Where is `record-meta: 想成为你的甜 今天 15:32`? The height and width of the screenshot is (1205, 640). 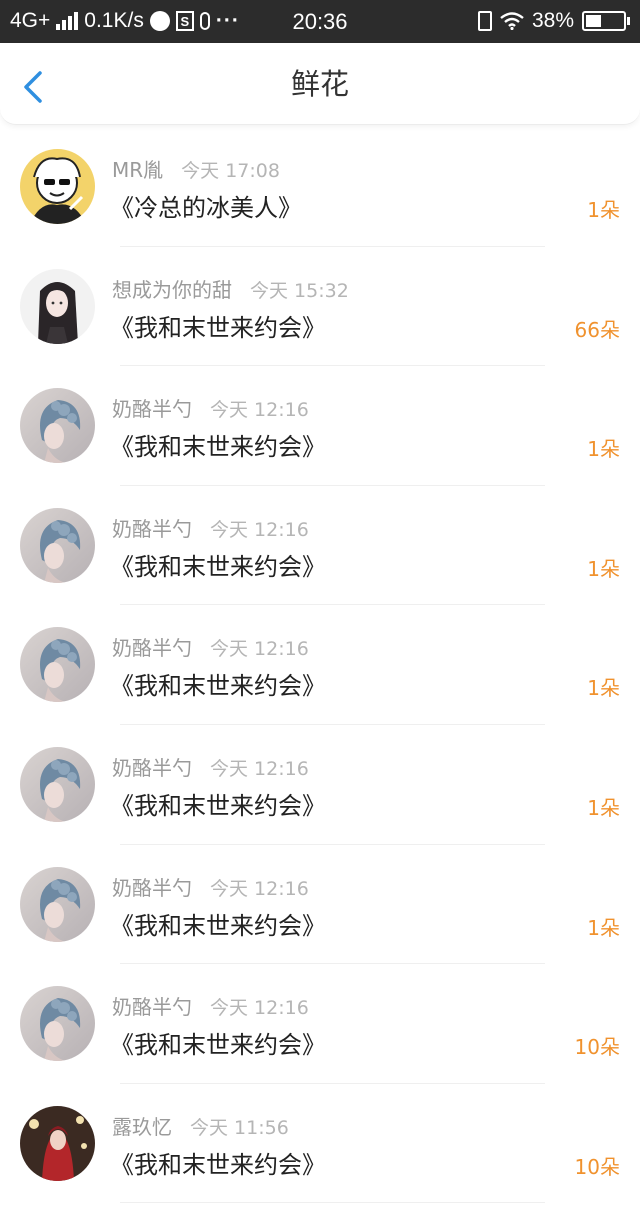
record-meta: 想成为你的甜 今天 15:32 is located at coordinates (230, 288).